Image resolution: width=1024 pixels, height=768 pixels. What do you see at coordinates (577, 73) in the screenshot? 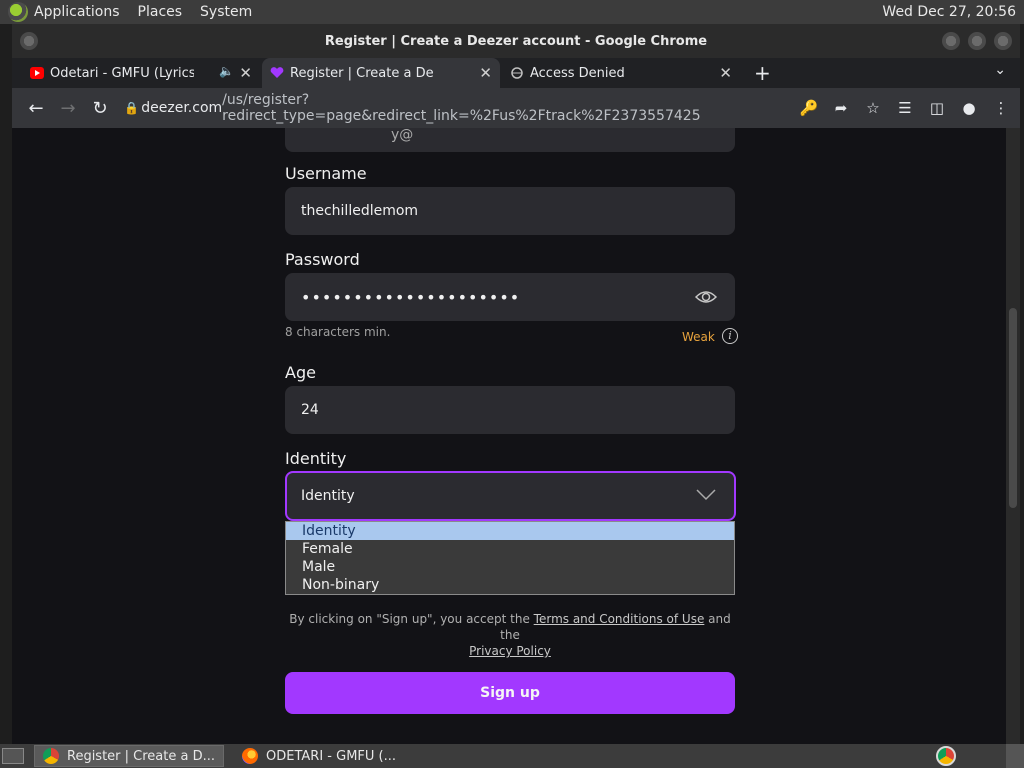
I see `tab-title: Access Denied` at bounding box center [577, 73].